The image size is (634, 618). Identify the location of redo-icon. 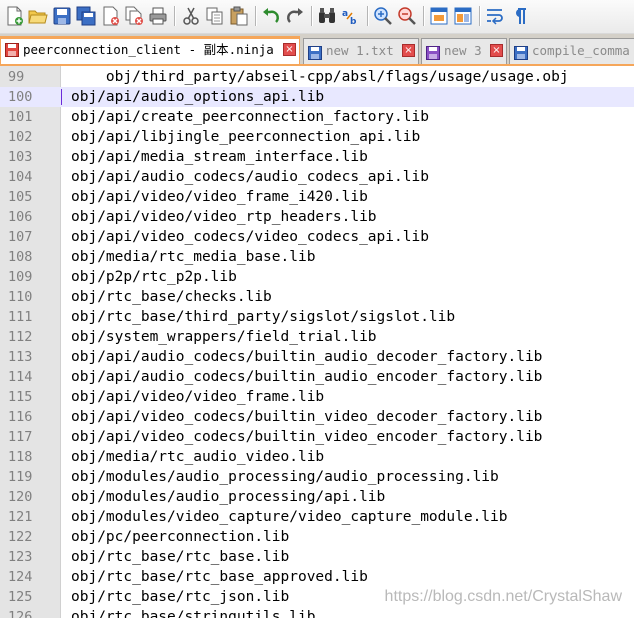
(295, 16).